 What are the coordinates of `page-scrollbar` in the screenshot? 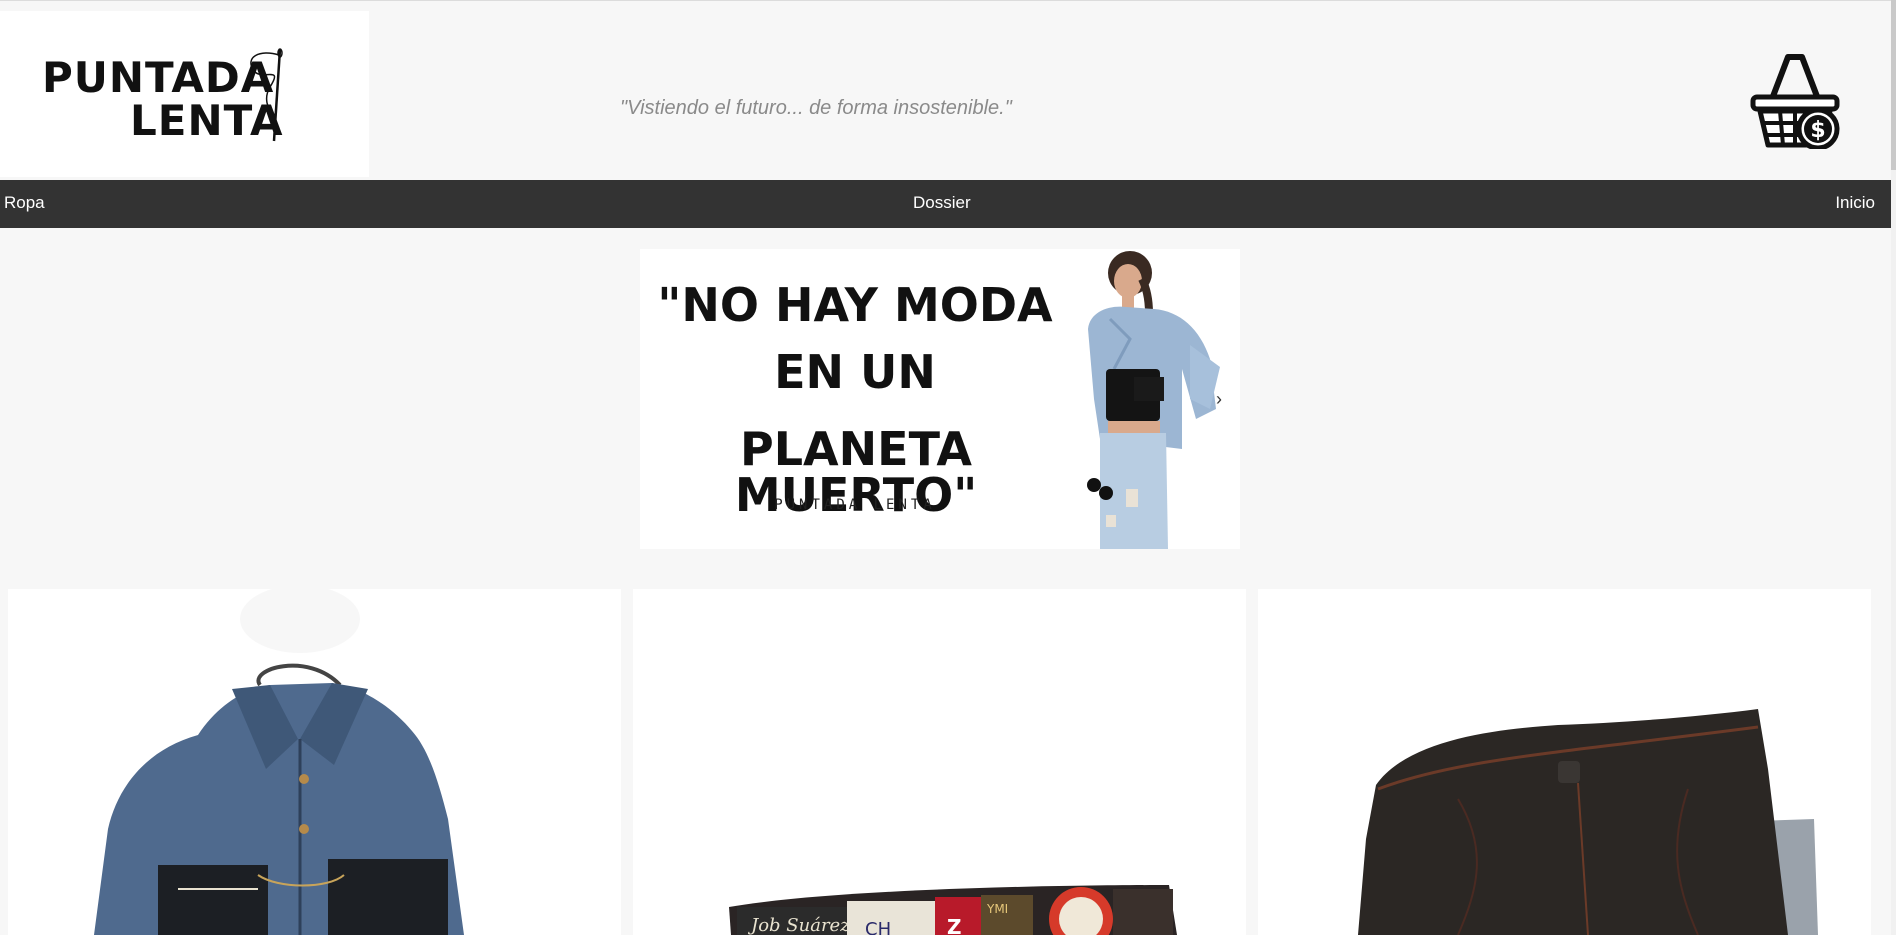 It's located at (1893, 467).